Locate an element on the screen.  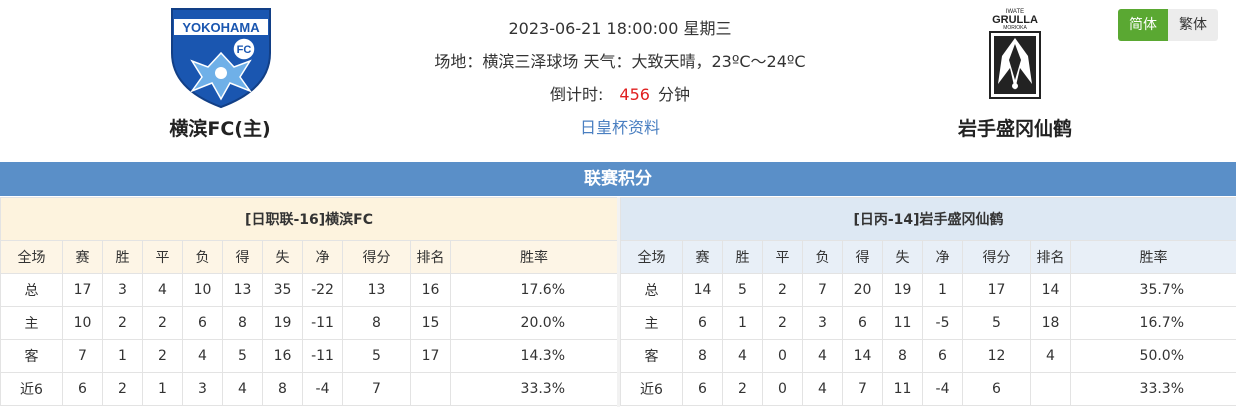
table-row: 主 10 2 2 6 8 19 -11 8 15 20.0% is located at coordinates (309, 323).